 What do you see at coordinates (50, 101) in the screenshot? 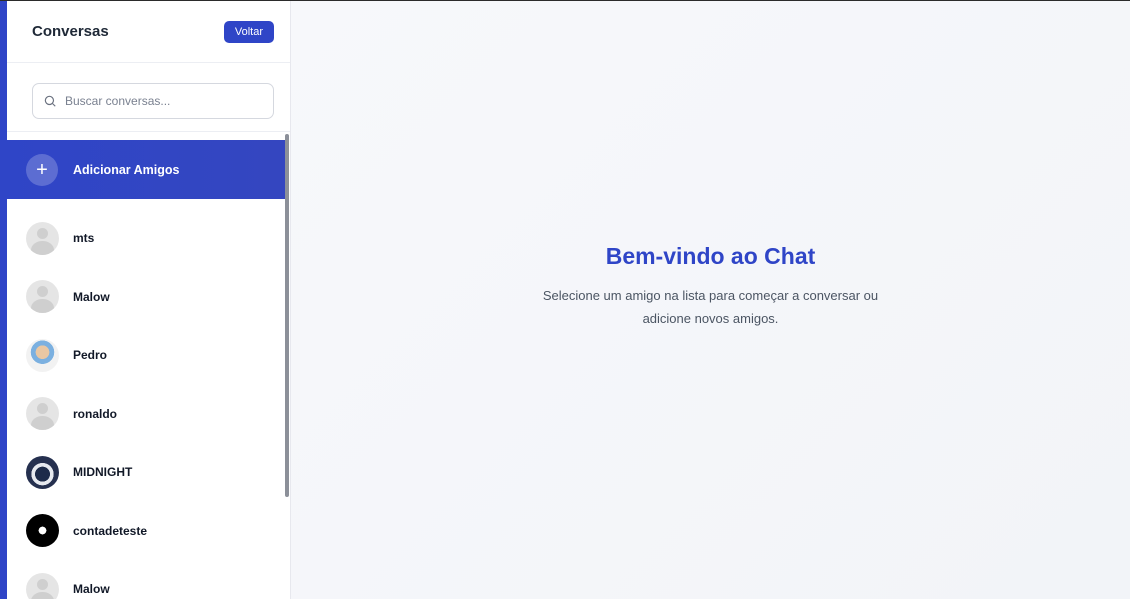
I see `search-icon` at bounding box center [50, 101].